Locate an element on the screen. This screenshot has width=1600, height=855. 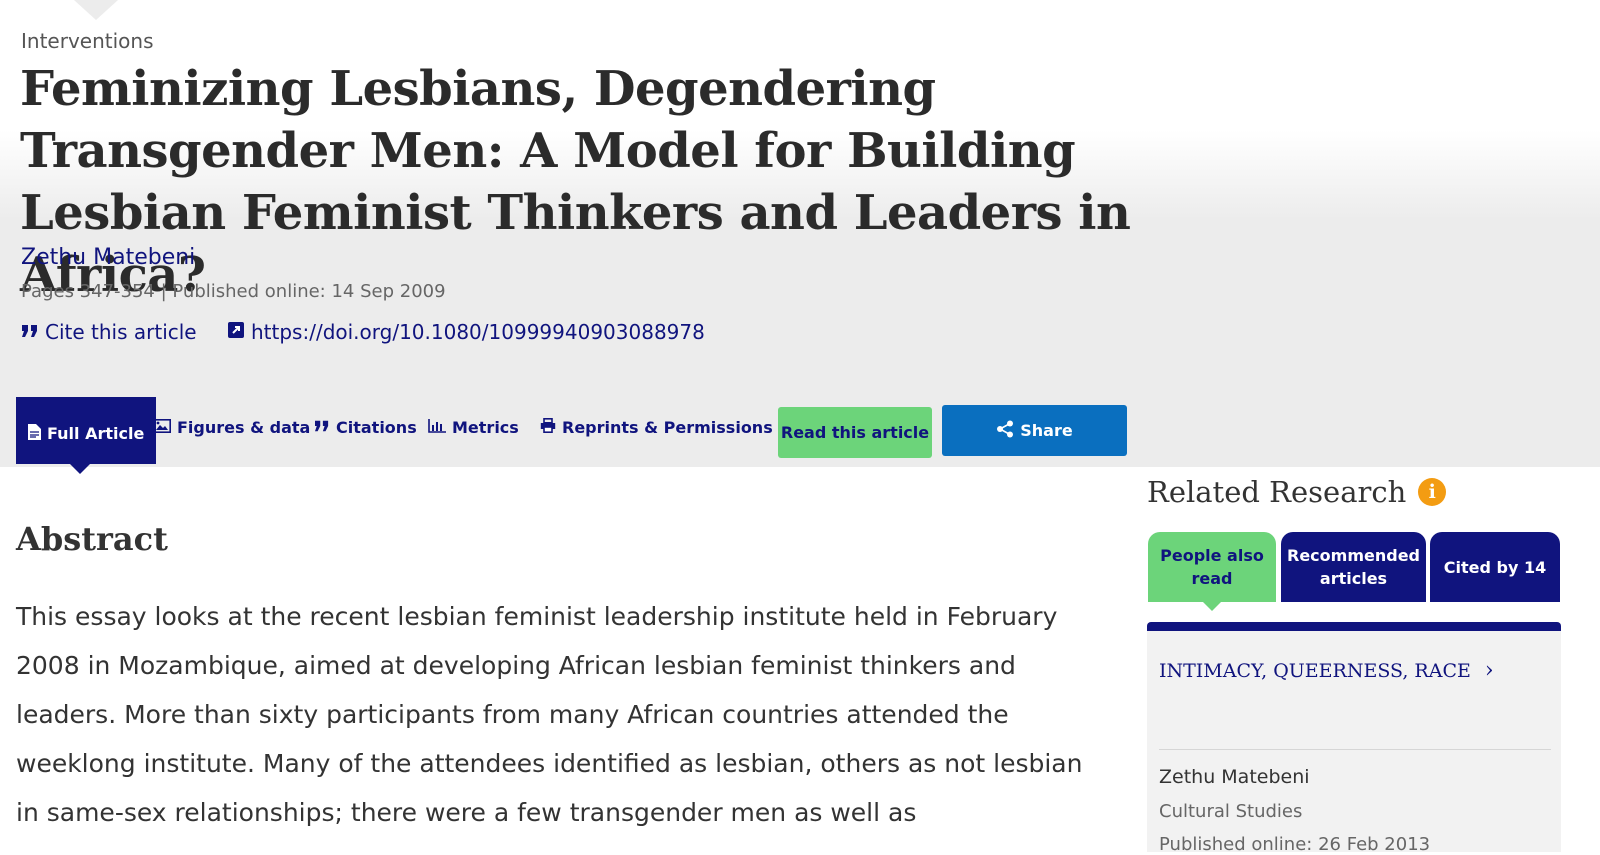
tab-cited-by: Cited by 14 is located at coordinates (1495, 567).